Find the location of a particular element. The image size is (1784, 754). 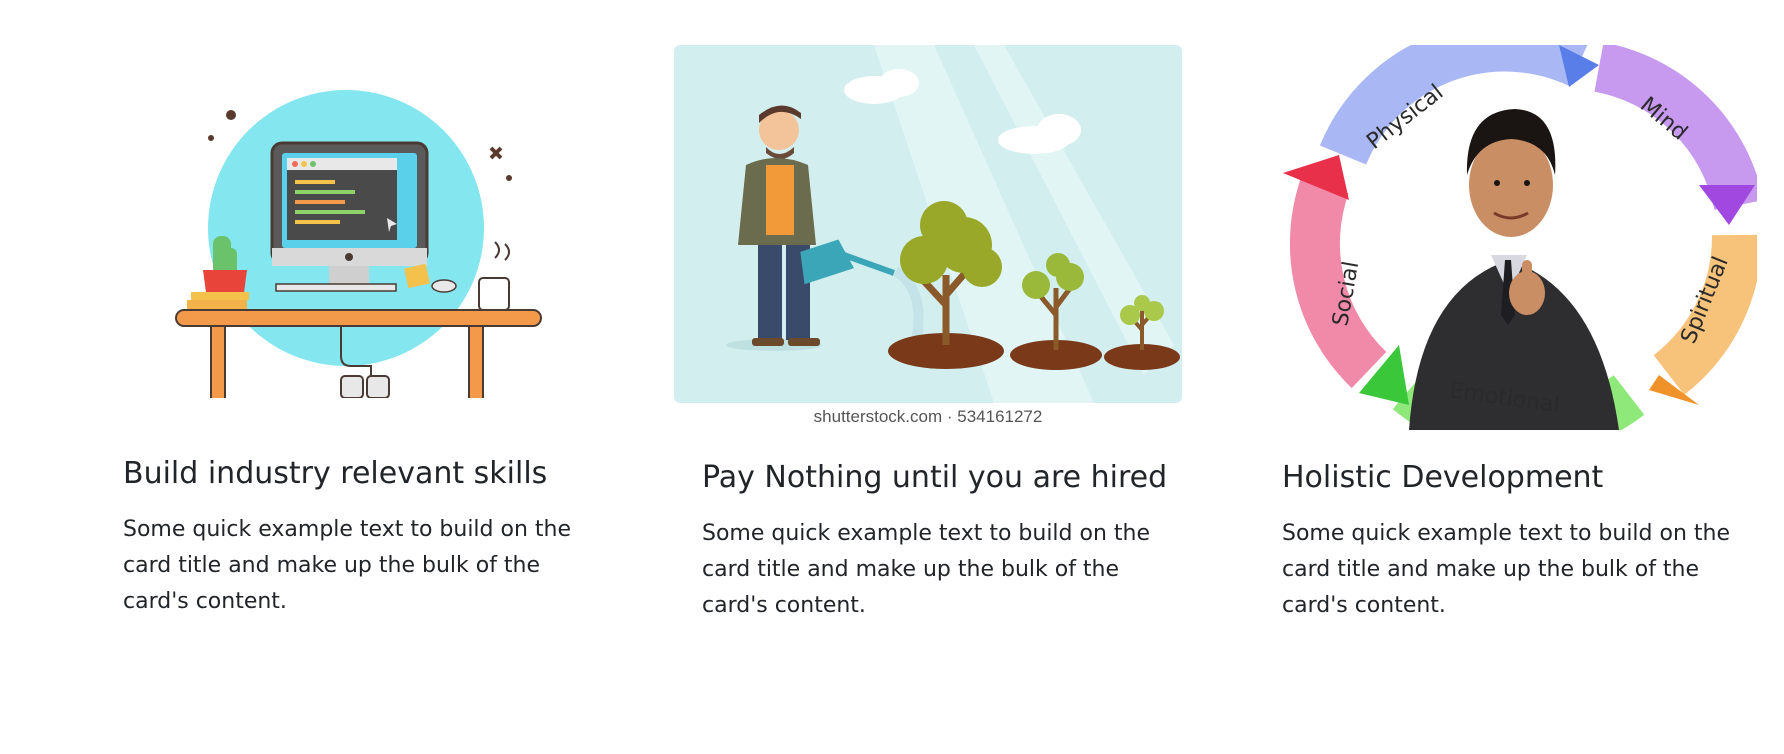

development-cycle-icon: Physical Mind Spiritual Emotional Social is located at coordinates (1520, 237).